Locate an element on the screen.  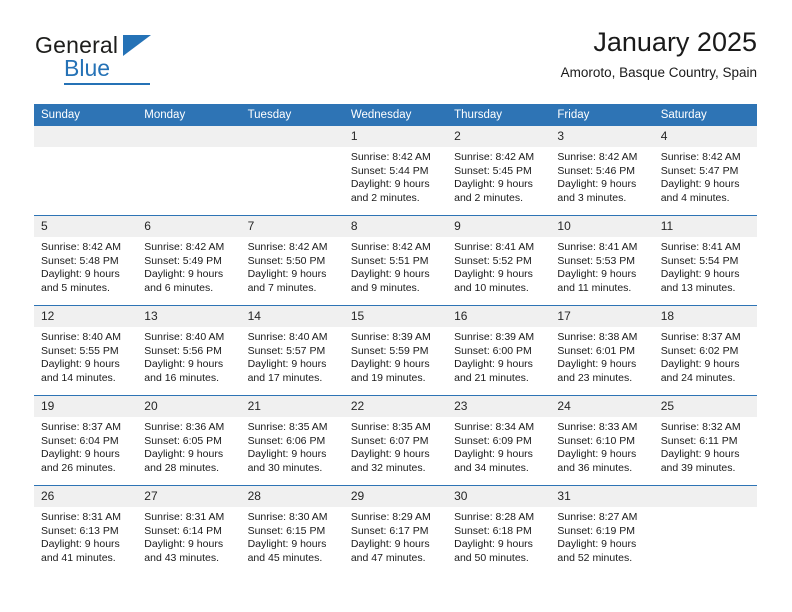
day-sunset-text: Sunset: 6:17 PM is located at coordinates (389, 530).